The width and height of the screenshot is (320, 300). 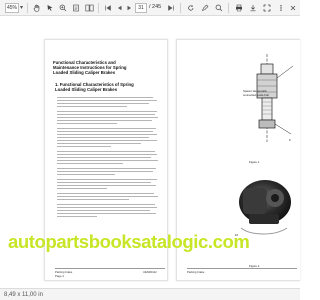 I want to click on zoom-in-icon, so click(x=63, y=8).